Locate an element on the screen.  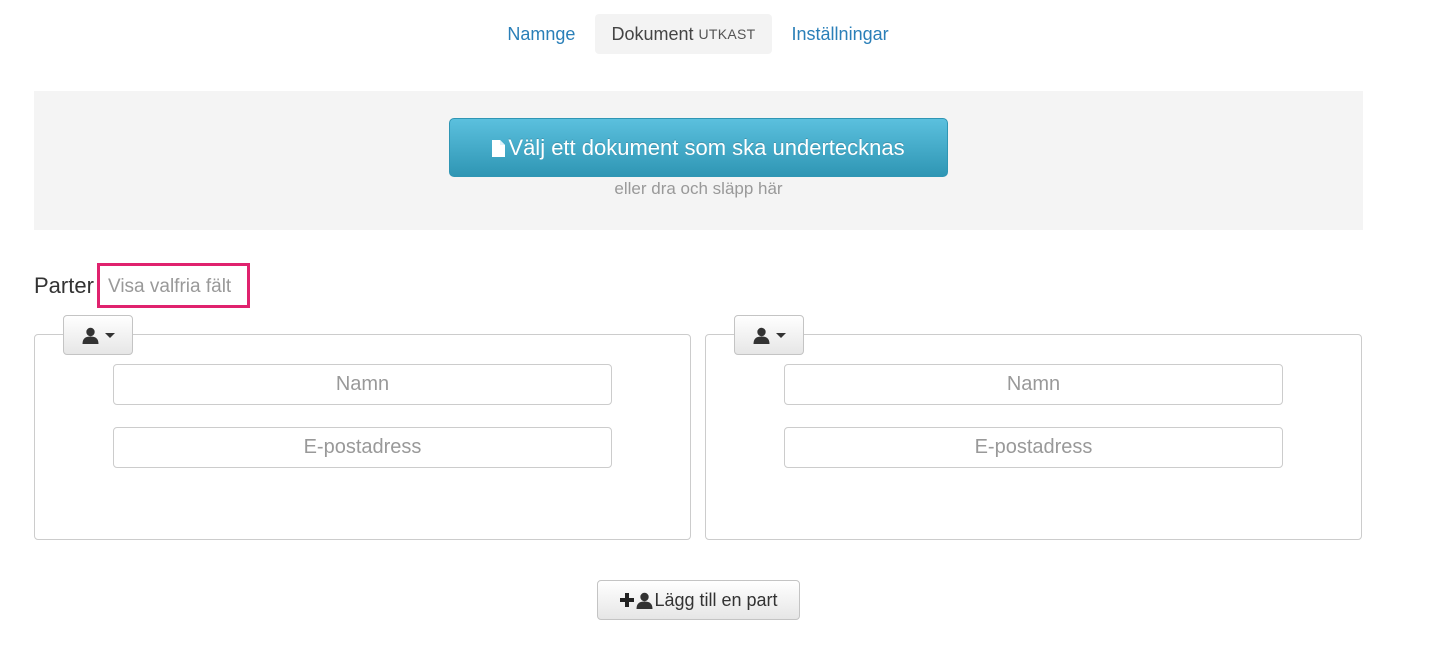
add-party-button: Lägg till en part is located at coordinates (698, 600).